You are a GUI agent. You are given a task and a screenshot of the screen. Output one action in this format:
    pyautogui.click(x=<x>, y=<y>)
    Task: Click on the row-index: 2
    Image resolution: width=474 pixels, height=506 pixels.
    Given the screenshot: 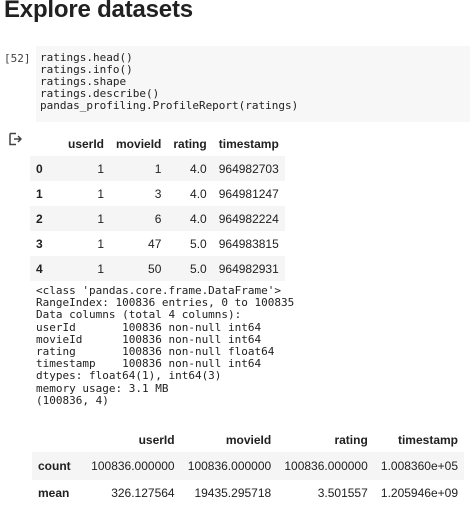 What is the action you would take?
    pyautogui.click(x=39, y=218)
    